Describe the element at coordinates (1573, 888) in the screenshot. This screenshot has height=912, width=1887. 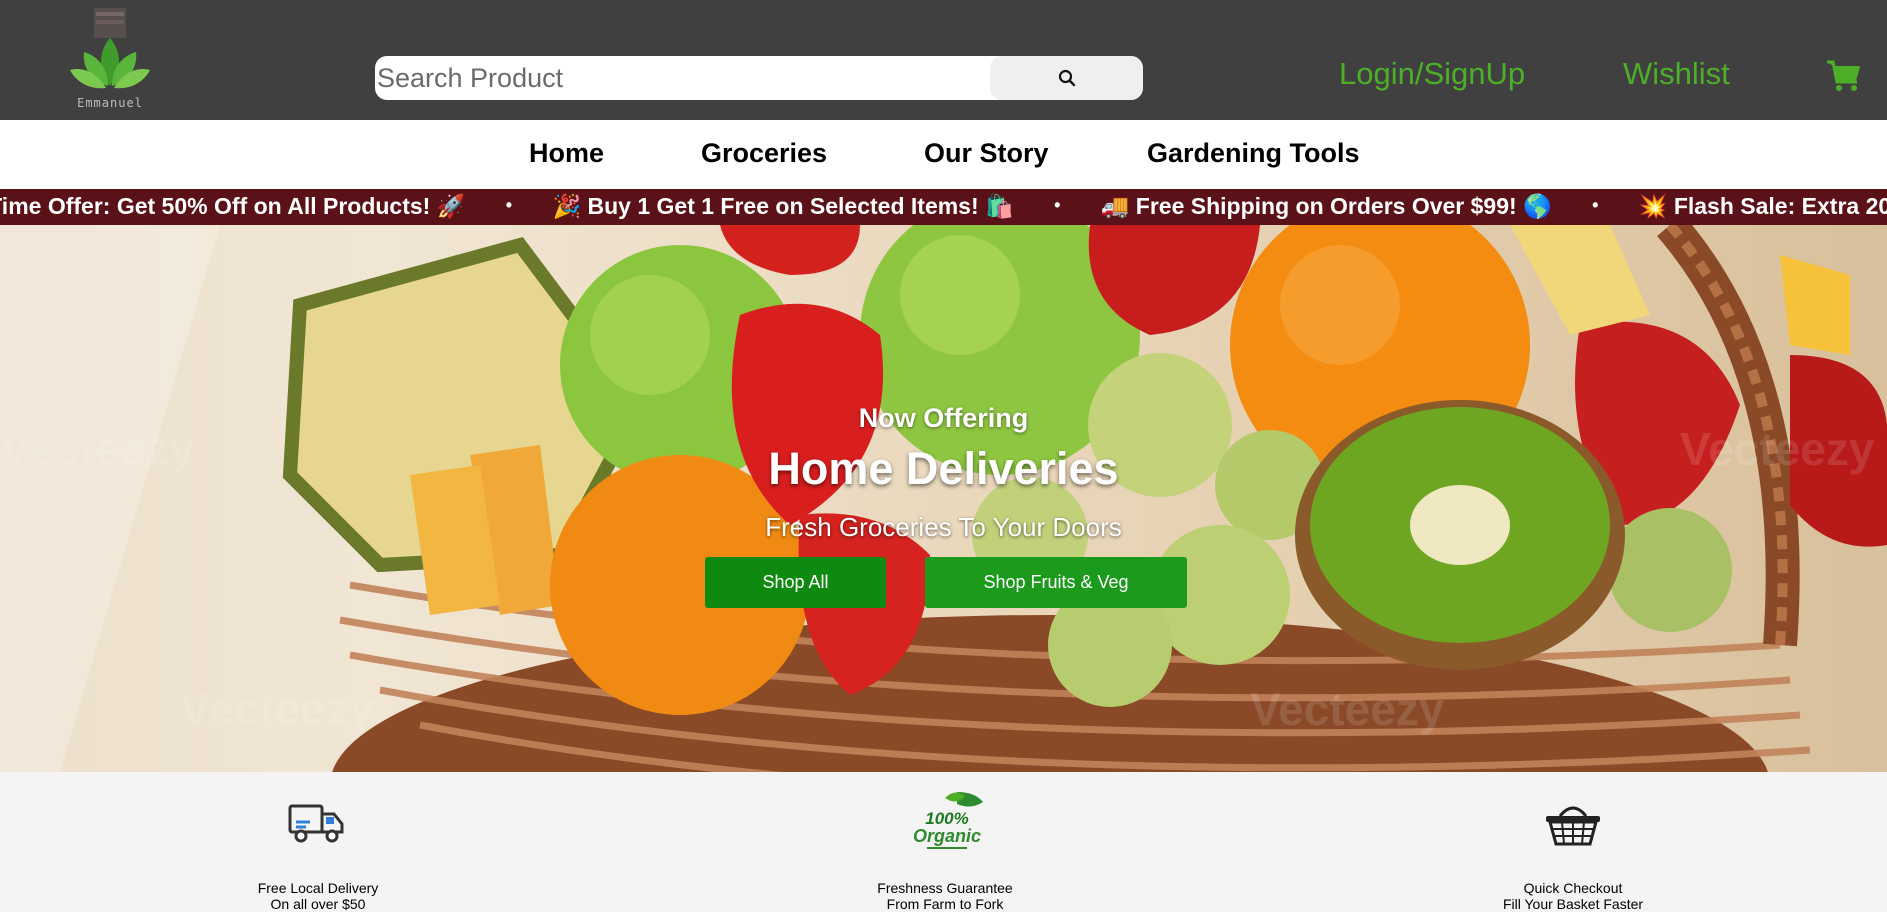
I see `feature-title: Quick Checkout` at that location.